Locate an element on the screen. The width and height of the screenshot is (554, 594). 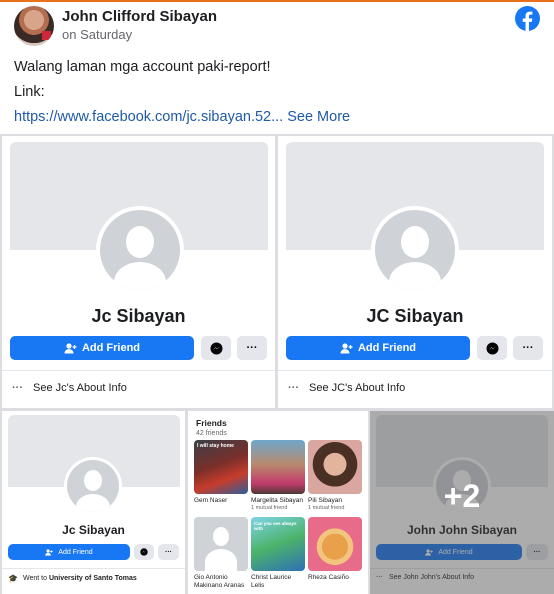
friend-name: Gio Antonio Makinano Aranas is located at coordinates (219, 581).